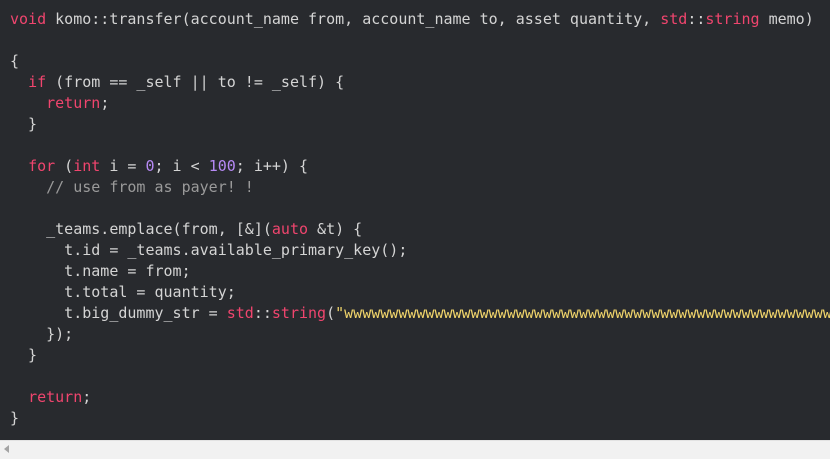  I want to click on code-line: _teams.emplace(from, [&](auto &t) {, so click(420, 229).